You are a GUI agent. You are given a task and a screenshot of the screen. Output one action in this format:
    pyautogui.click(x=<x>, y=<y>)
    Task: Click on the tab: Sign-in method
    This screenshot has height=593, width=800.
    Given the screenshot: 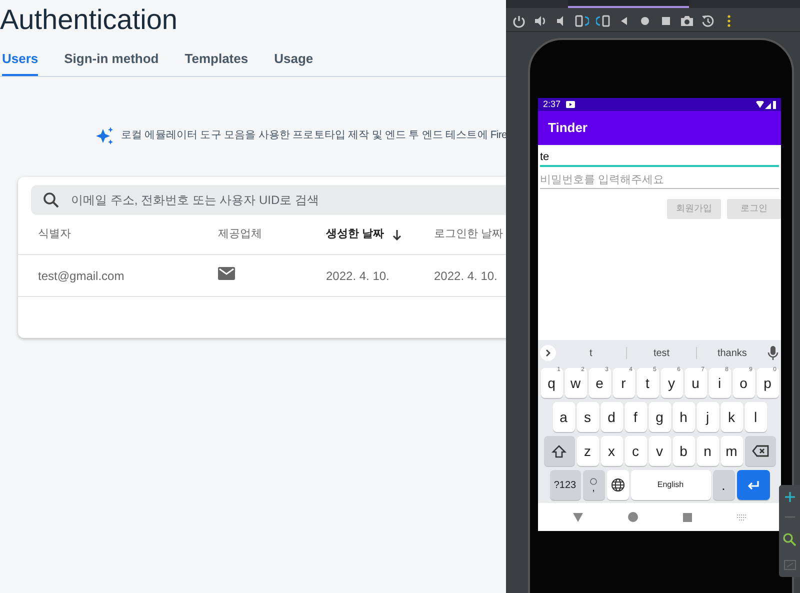 What is the action you would take?
    pyautogui.click(x=111, y=63)
    